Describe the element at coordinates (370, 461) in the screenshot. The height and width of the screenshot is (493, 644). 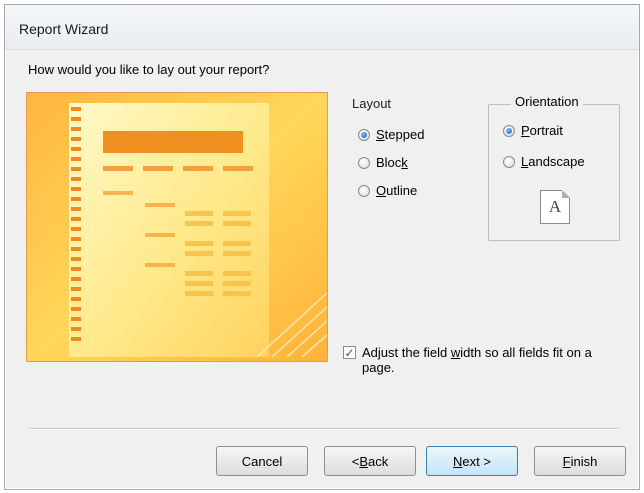
I see `back-button: < Back` at that location.